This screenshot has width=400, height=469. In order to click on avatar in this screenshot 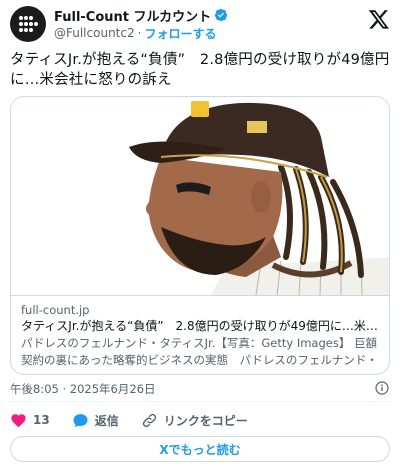, I will do `click(28, 24)`.